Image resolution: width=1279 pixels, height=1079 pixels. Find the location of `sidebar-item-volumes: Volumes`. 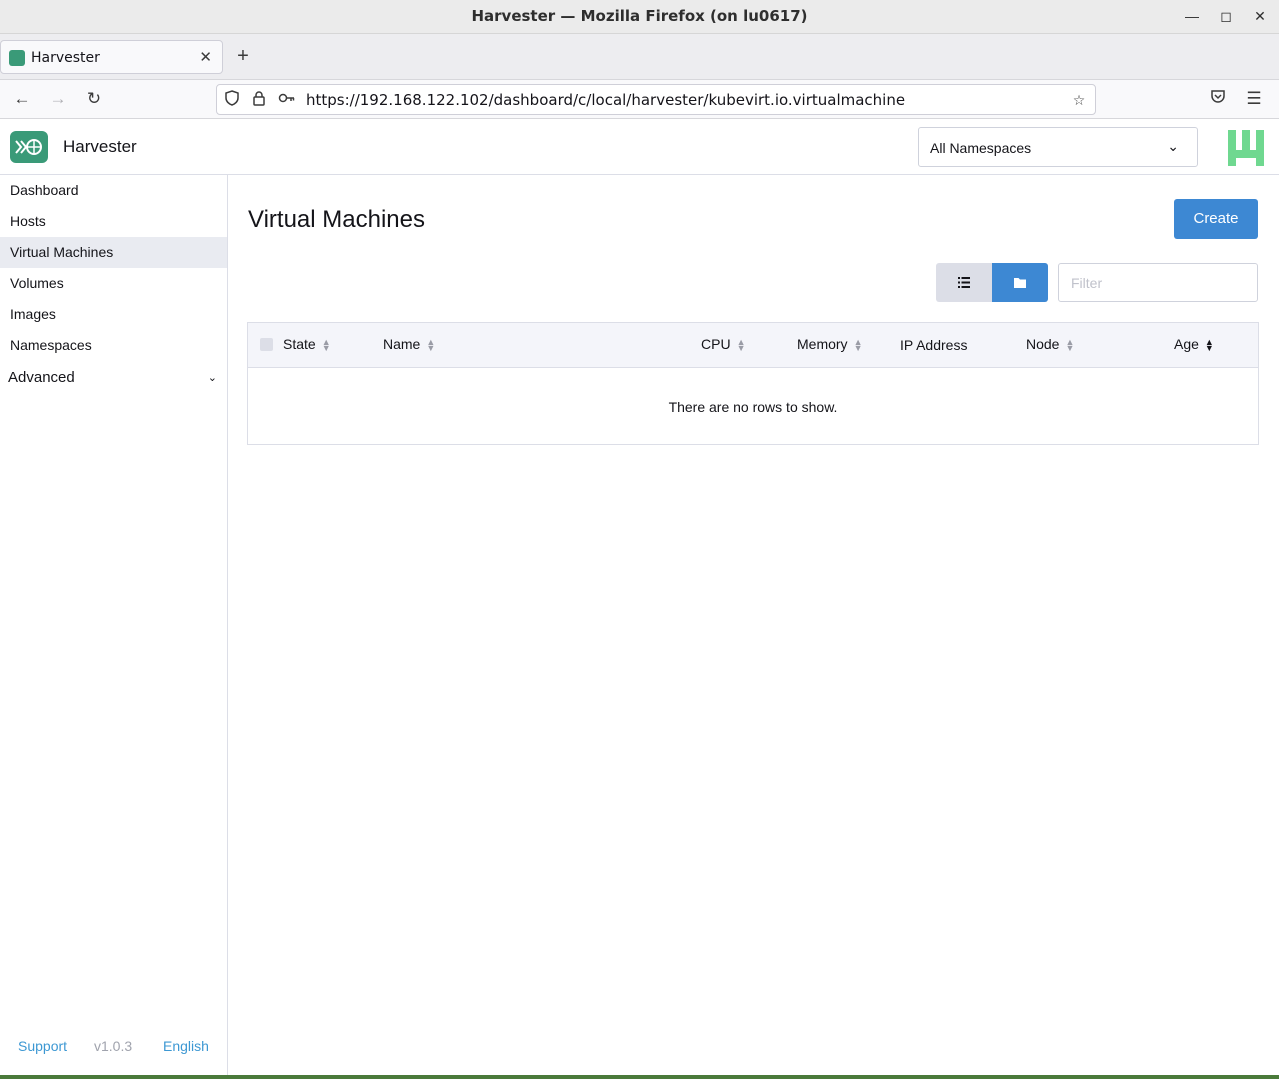

sidebar-item-volumes: Volumes is located at coordinates (113, 283).